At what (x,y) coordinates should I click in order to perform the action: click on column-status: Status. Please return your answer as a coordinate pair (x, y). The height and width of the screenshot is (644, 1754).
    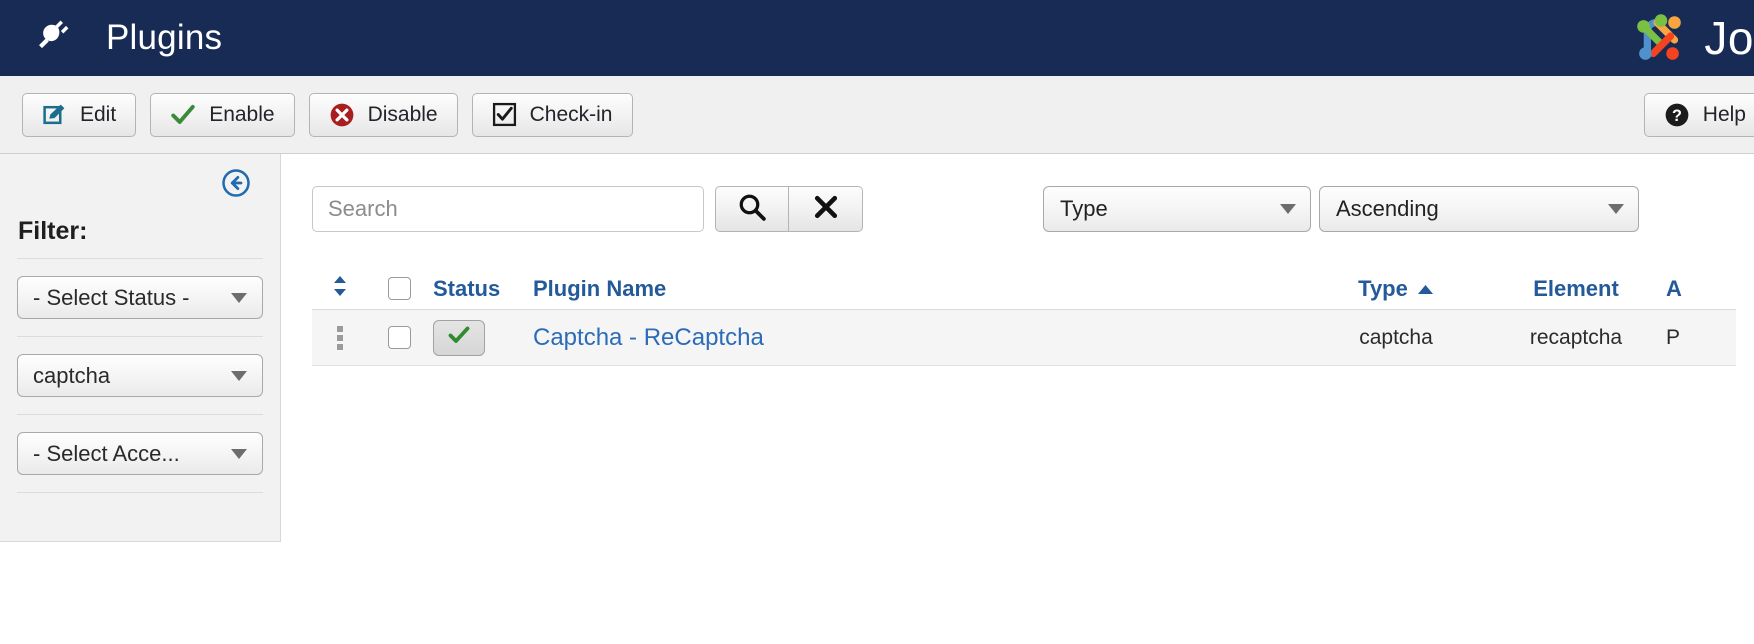
    Looking at the image, I should click on (480, 289).